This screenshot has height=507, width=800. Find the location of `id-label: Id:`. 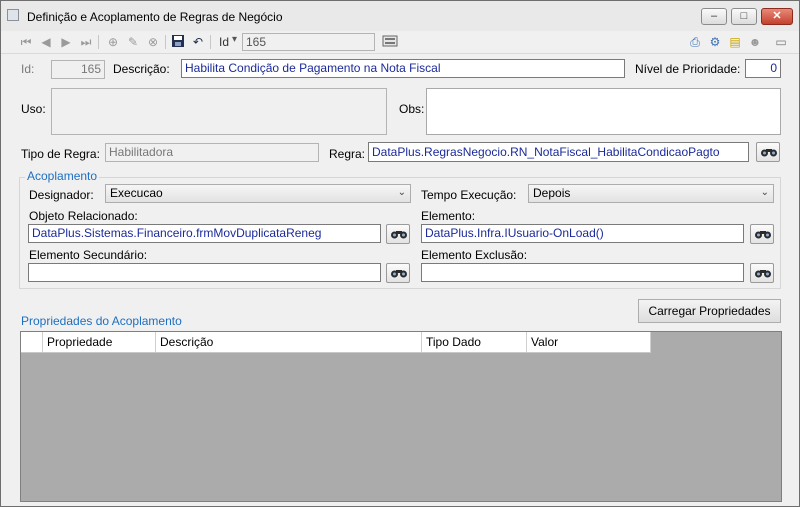

id-label: Id: is located at coordinates (28, 69).